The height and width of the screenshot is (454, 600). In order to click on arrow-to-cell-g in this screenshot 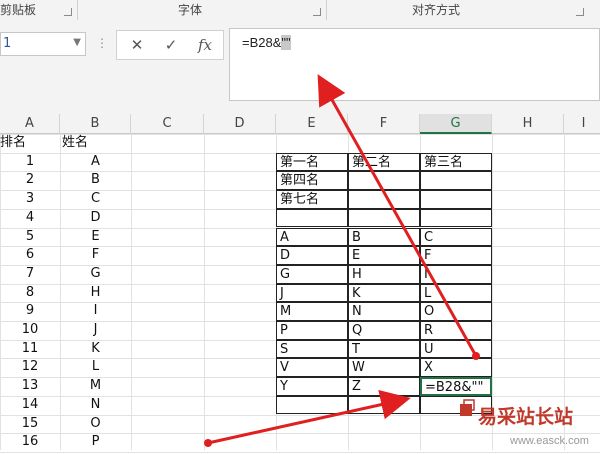, I will do `click(309, 417)`.